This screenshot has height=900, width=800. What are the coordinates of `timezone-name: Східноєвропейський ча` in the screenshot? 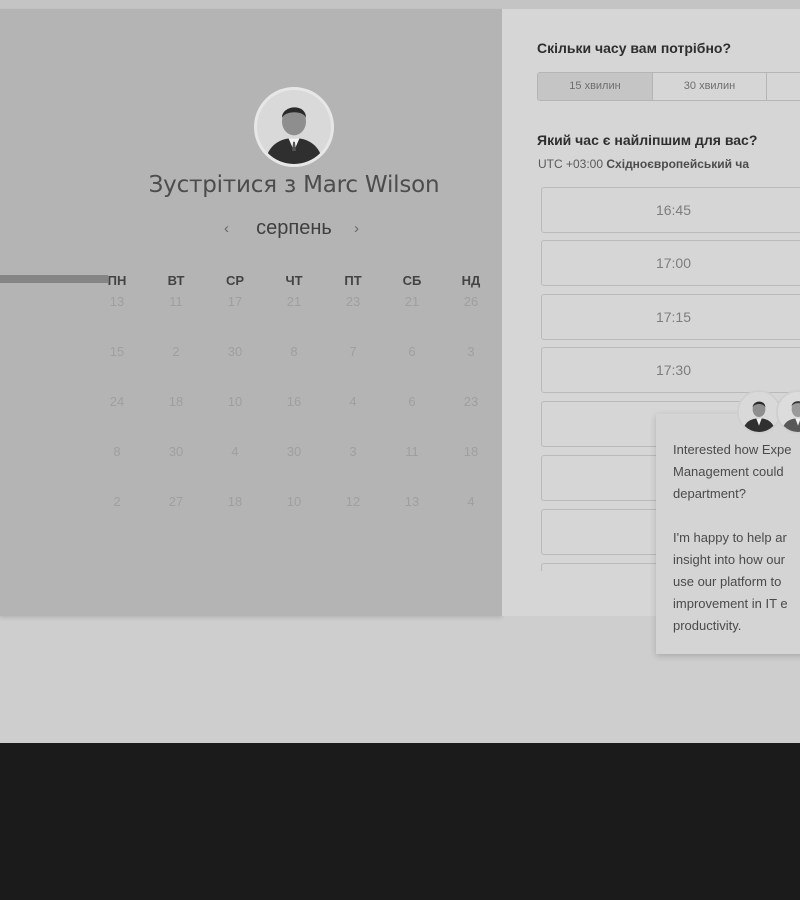 It's located at (678, 164).